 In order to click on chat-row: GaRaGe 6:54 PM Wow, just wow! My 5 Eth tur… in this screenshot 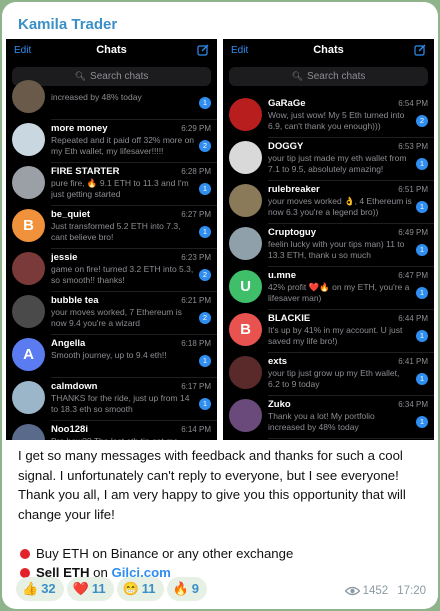, I will do `click(328, 116)`.